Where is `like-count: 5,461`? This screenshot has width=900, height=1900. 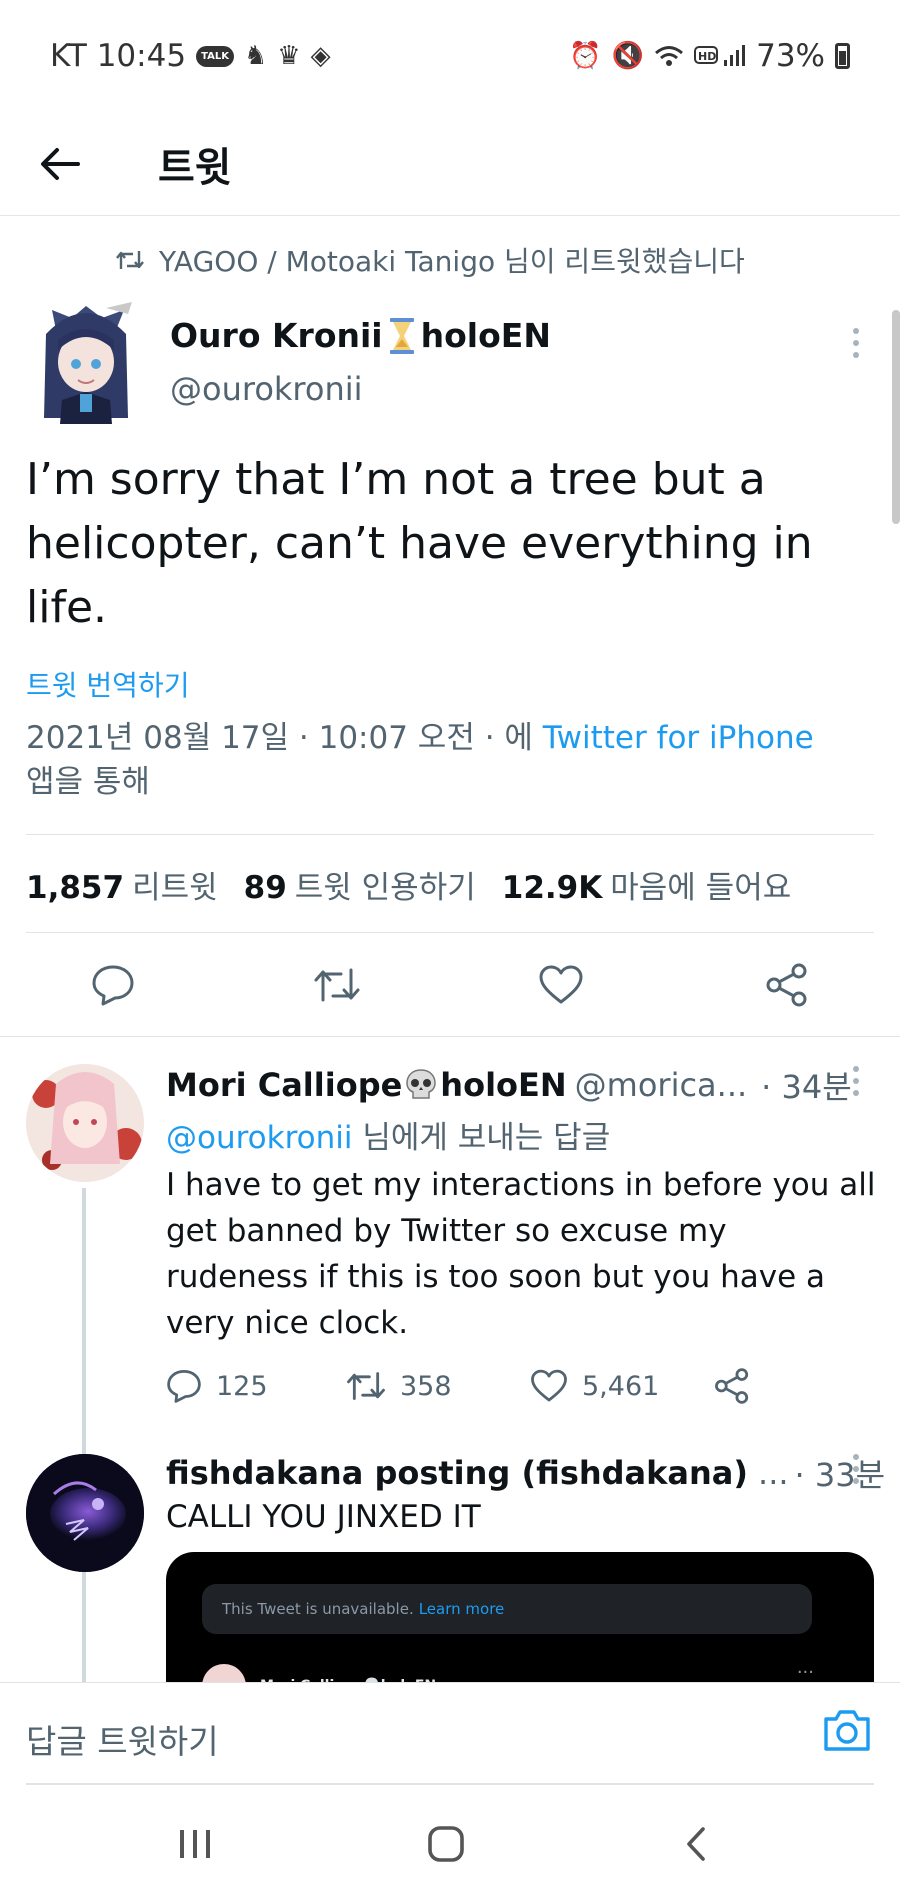
like-count: 5,461 is located at coordinates (621, 1386).